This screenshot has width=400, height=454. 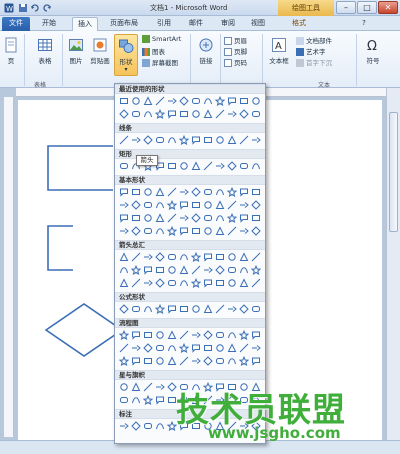 What do you see at coordinates (49, 24) in the screenshot?
I see `tab-home: 开始` at bounding box center [49, 24].